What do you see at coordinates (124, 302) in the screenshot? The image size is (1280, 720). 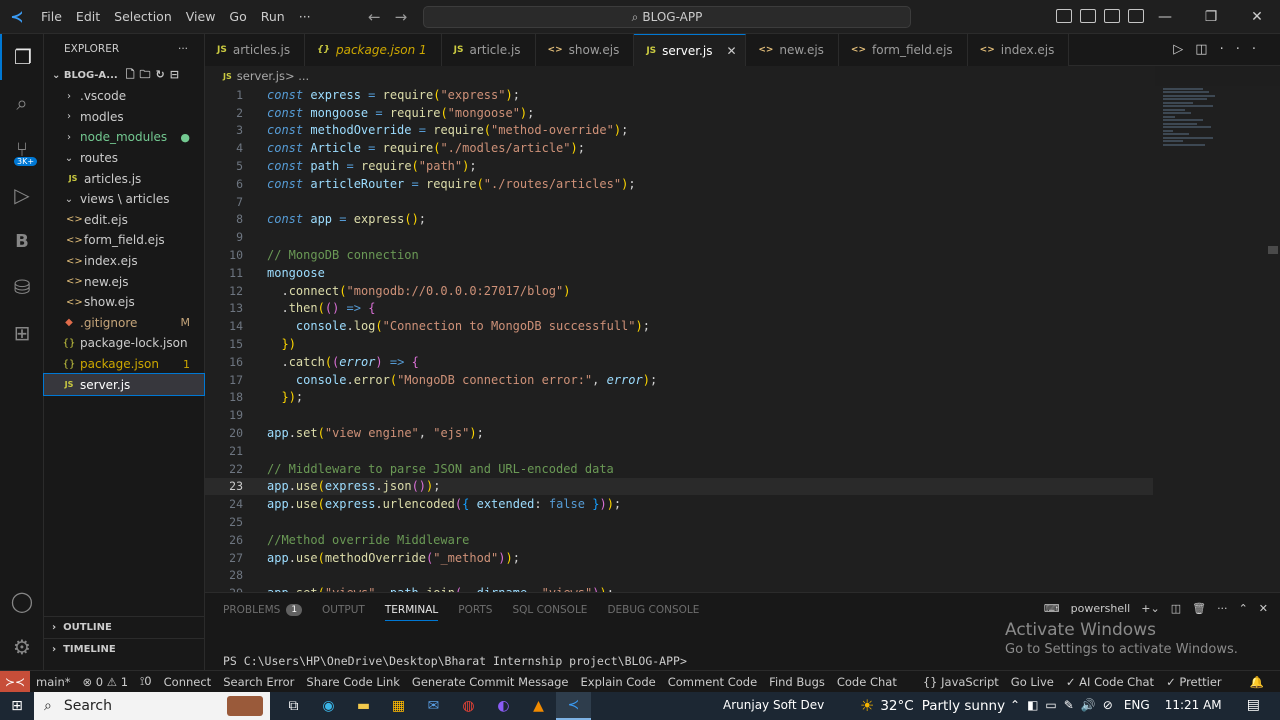 I see `file-tree-item: <> show.ejs` at bounding box center [124, 302].